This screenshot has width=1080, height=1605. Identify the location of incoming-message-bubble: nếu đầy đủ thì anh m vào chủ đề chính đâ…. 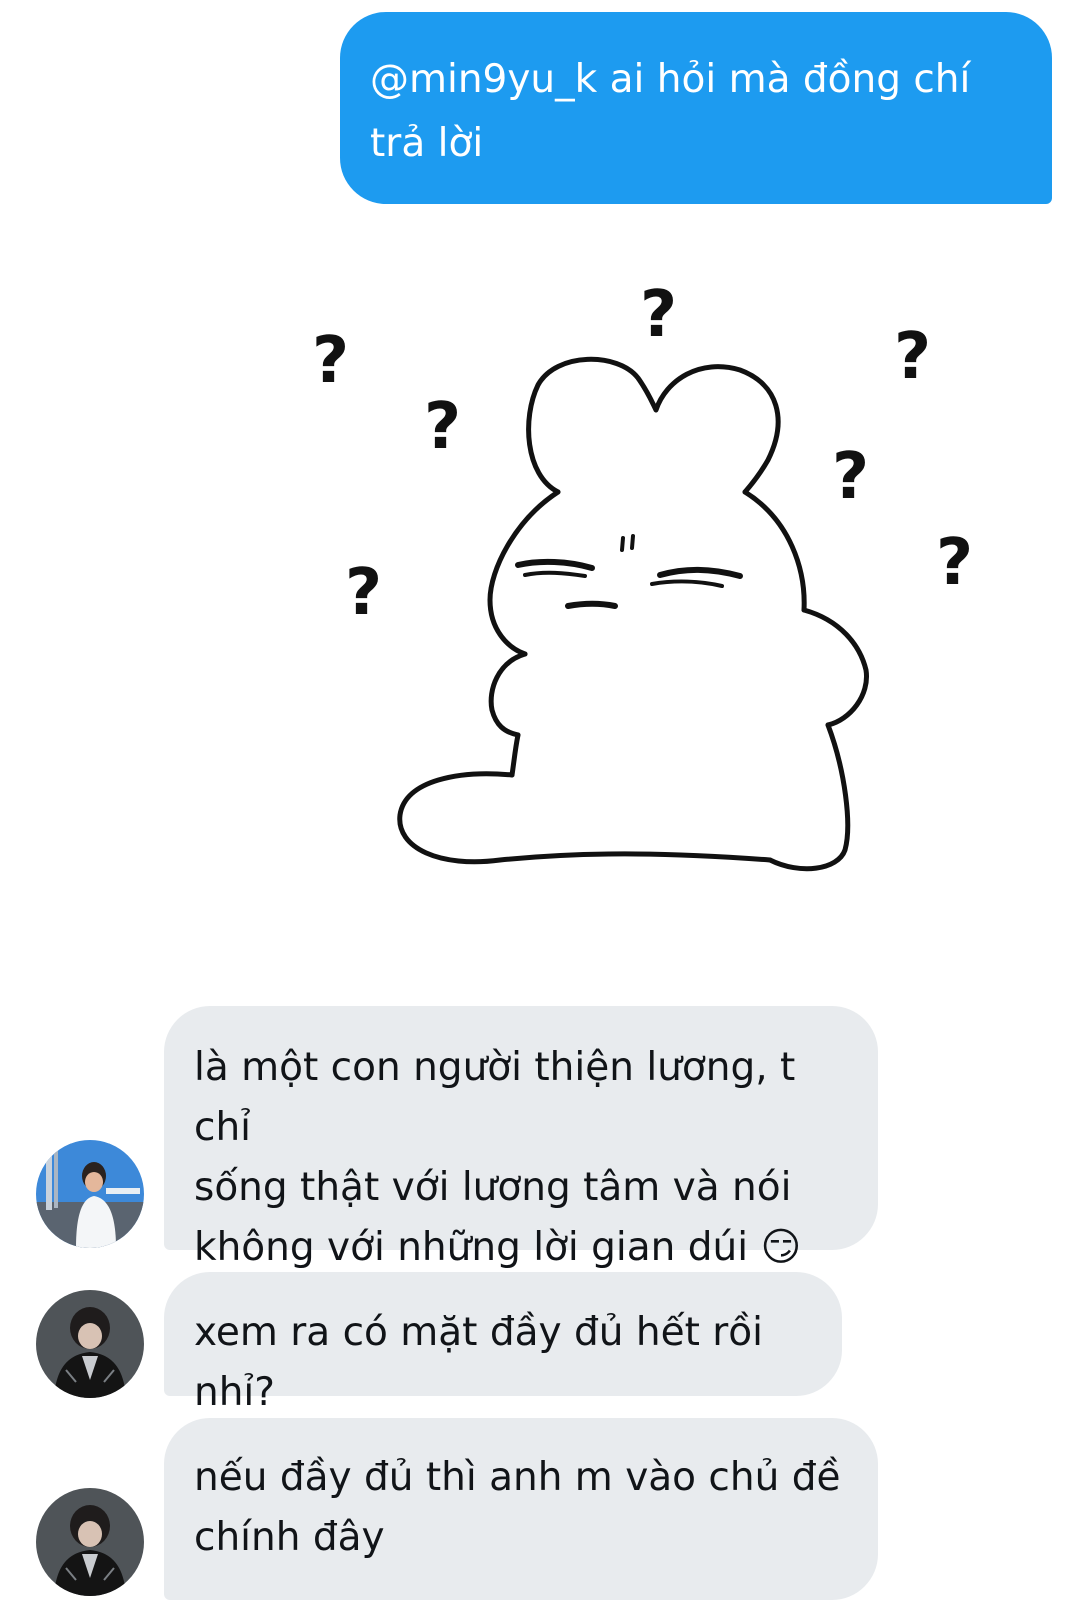
(521, 1509).